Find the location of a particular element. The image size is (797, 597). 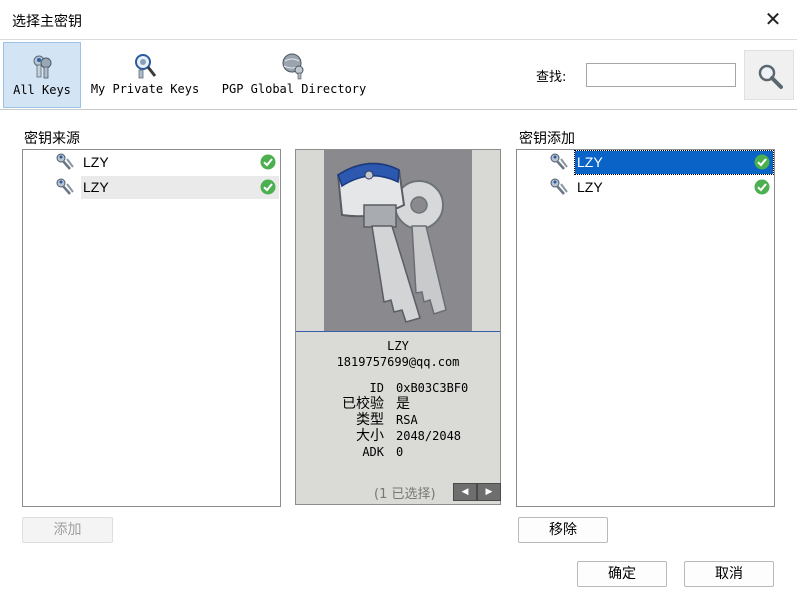

prop-type-label: 类型 is located at coordinates (370, 420).